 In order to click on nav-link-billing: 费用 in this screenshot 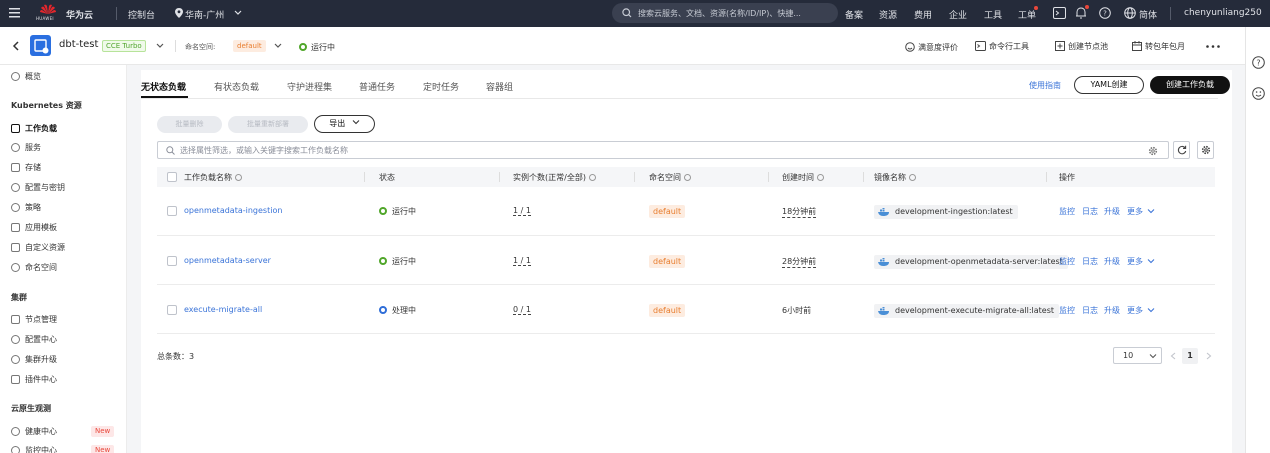, I will do `click(923, 14)`.